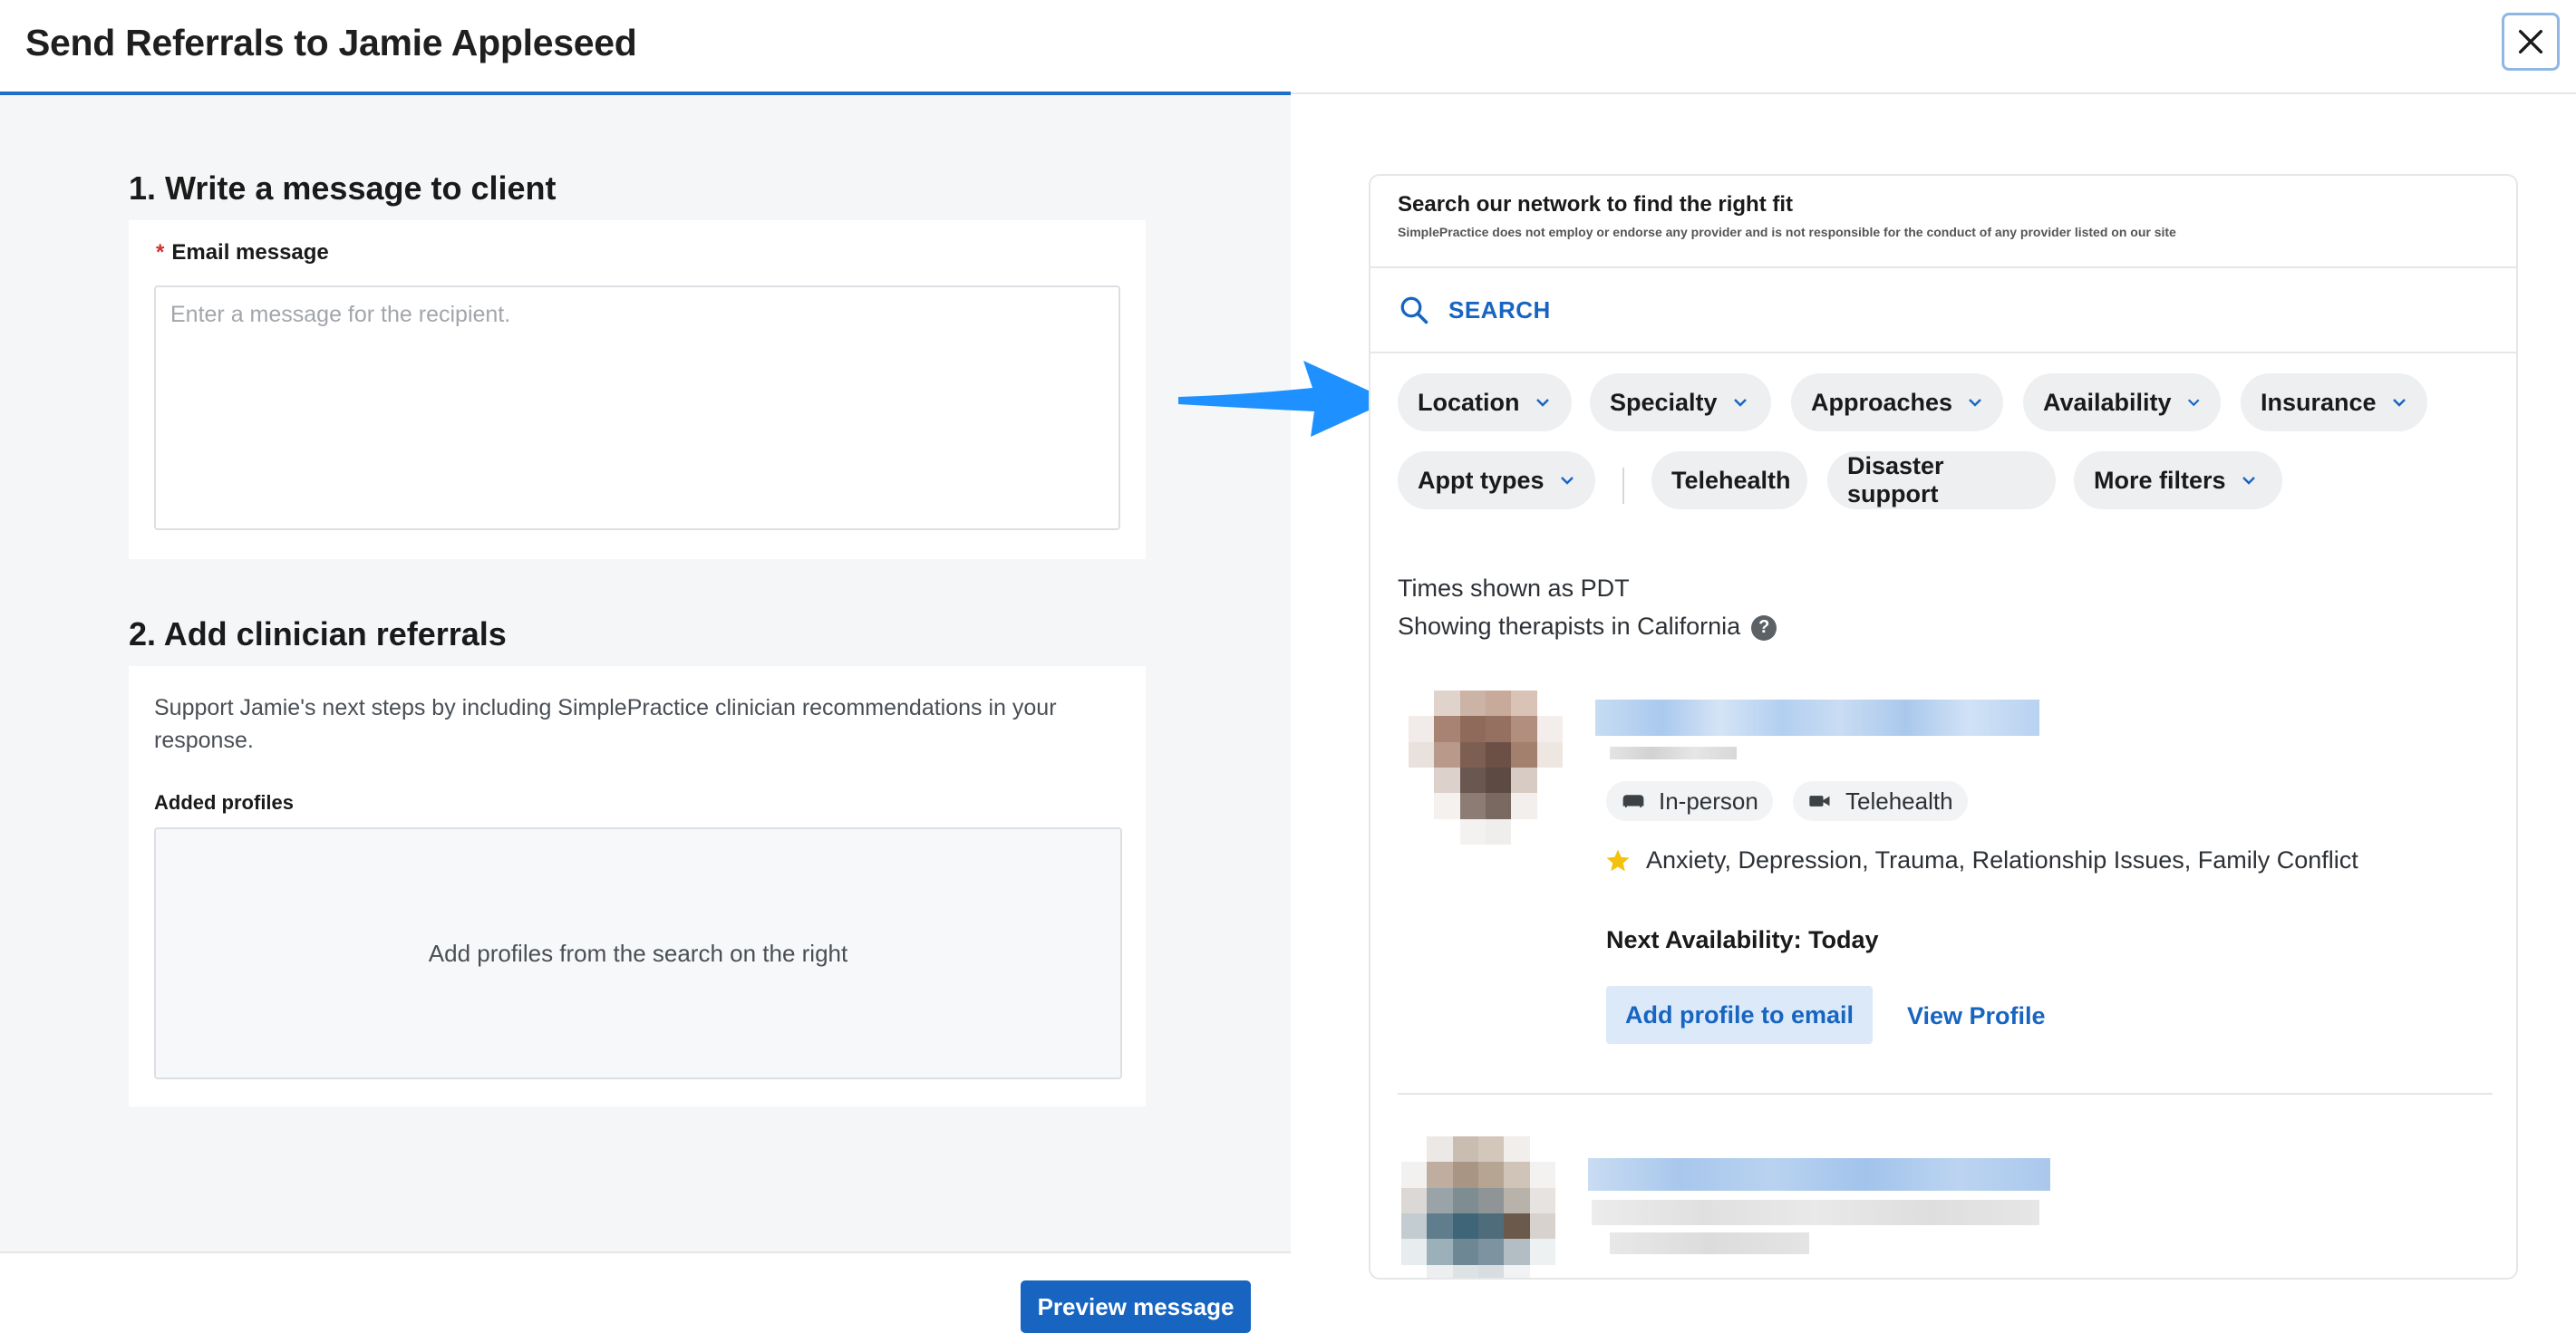 Image resolution: width=2576 pixels, height=1343 pixels. What do you see at coordinates (1623, 486) in the screenshot?
I see `filter-separator` at bounding box center [1623, 486].